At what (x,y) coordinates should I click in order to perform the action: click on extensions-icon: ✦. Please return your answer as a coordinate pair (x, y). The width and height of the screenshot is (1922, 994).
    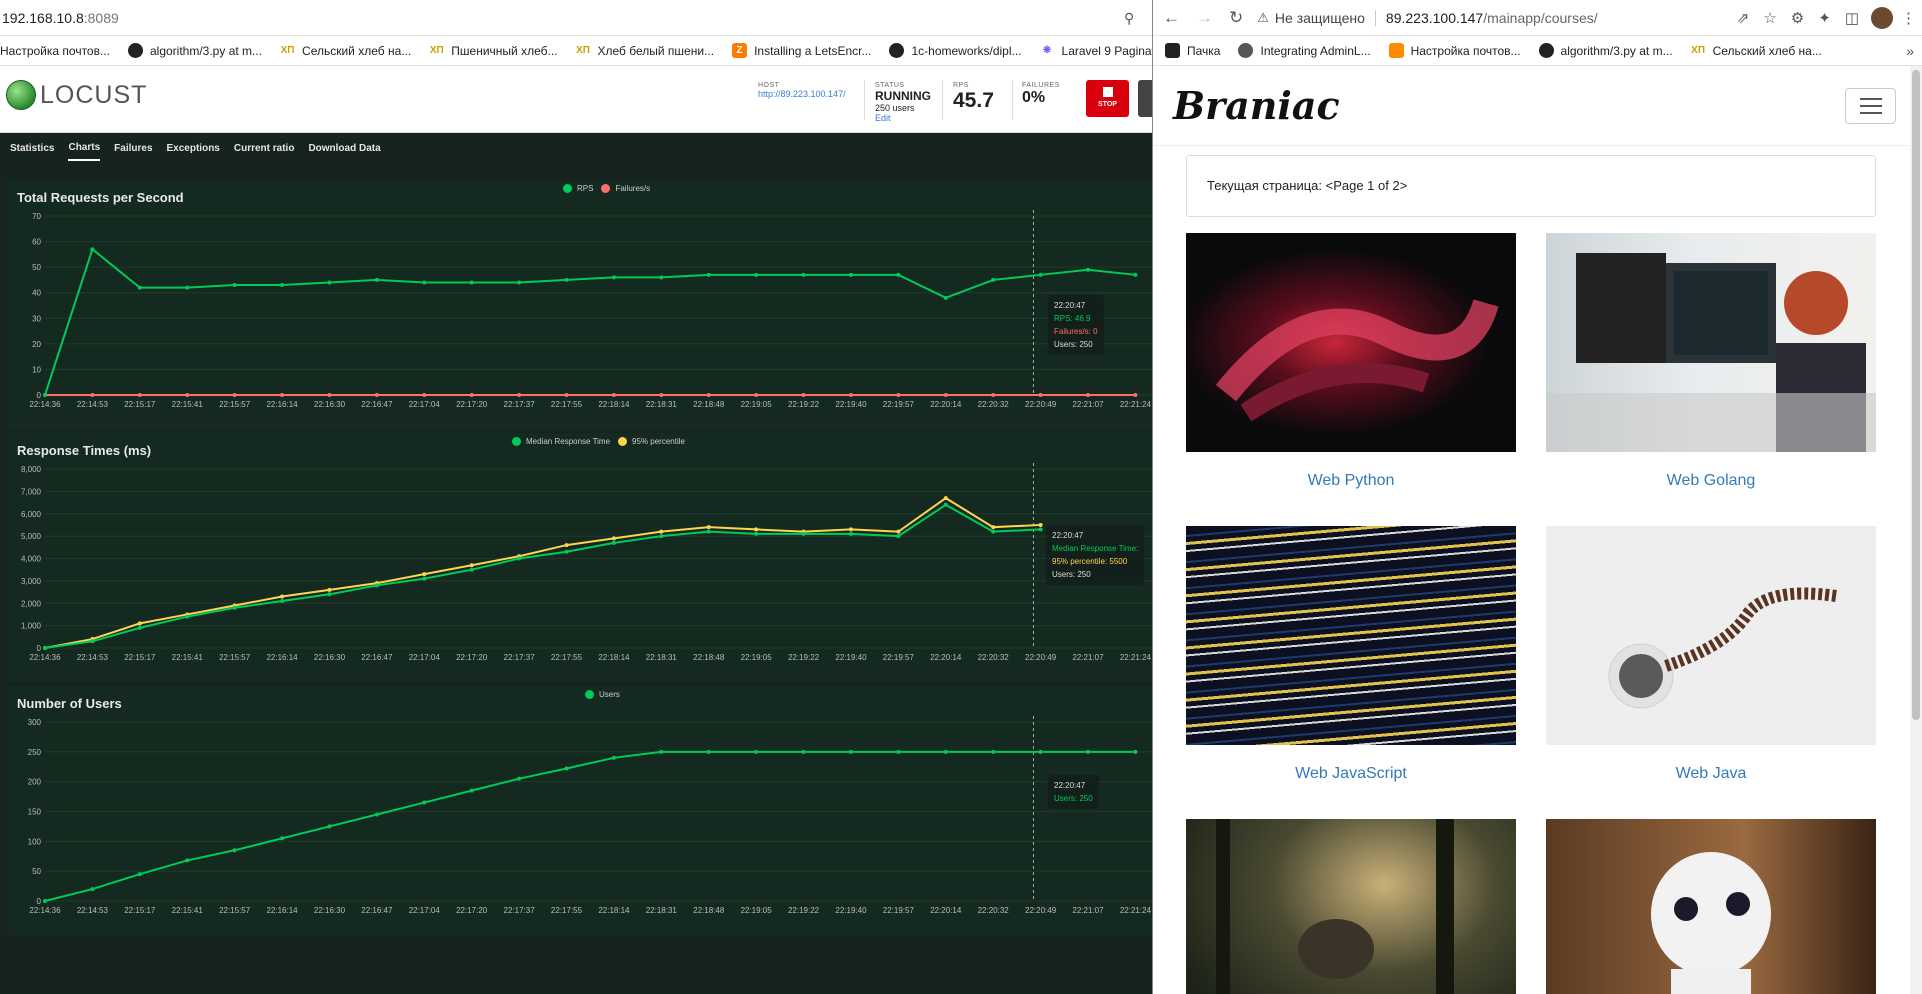
    Looking at the image, I should click on (1824, 18).